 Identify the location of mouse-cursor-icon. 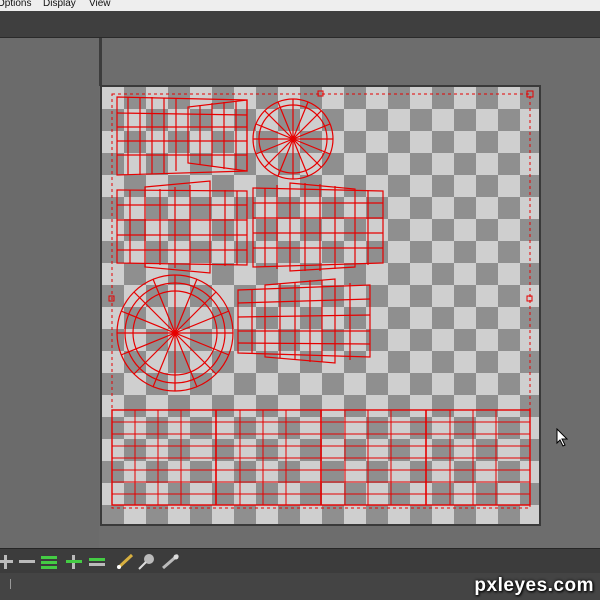
(562, 437).